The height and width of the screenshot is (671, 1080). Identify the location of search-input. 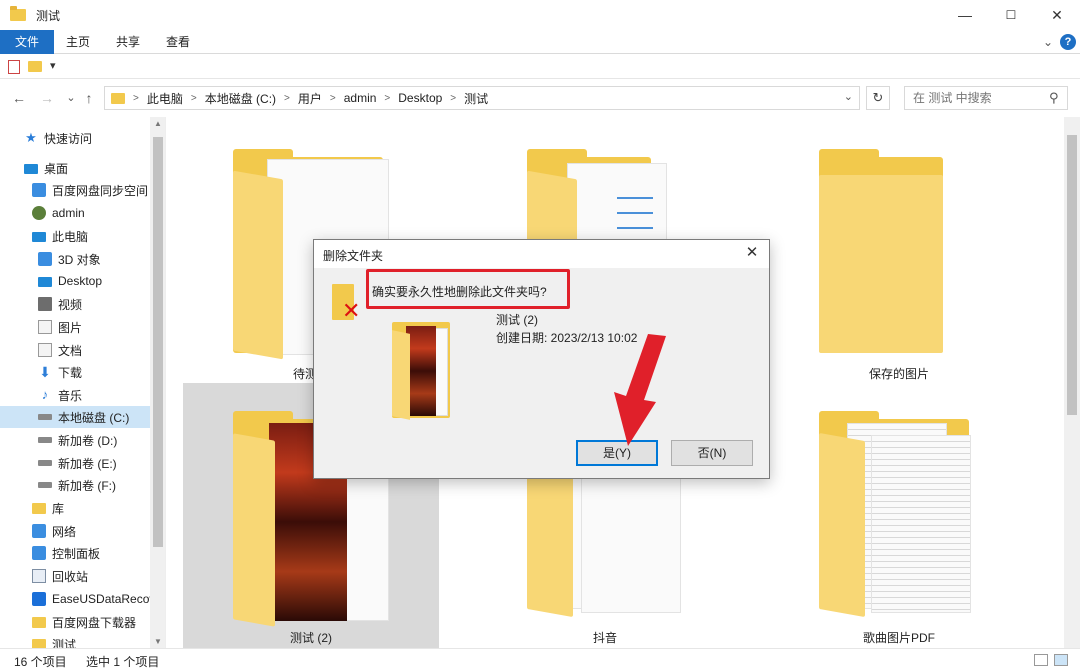
(981, 98).